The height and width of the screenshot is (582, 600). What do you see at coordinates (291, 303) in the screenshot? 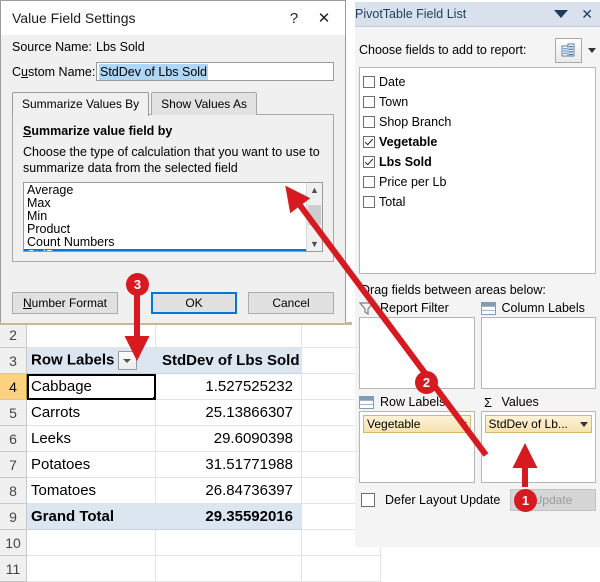
I see `cancel-button: Cancel` at bounding box center [291, 303].